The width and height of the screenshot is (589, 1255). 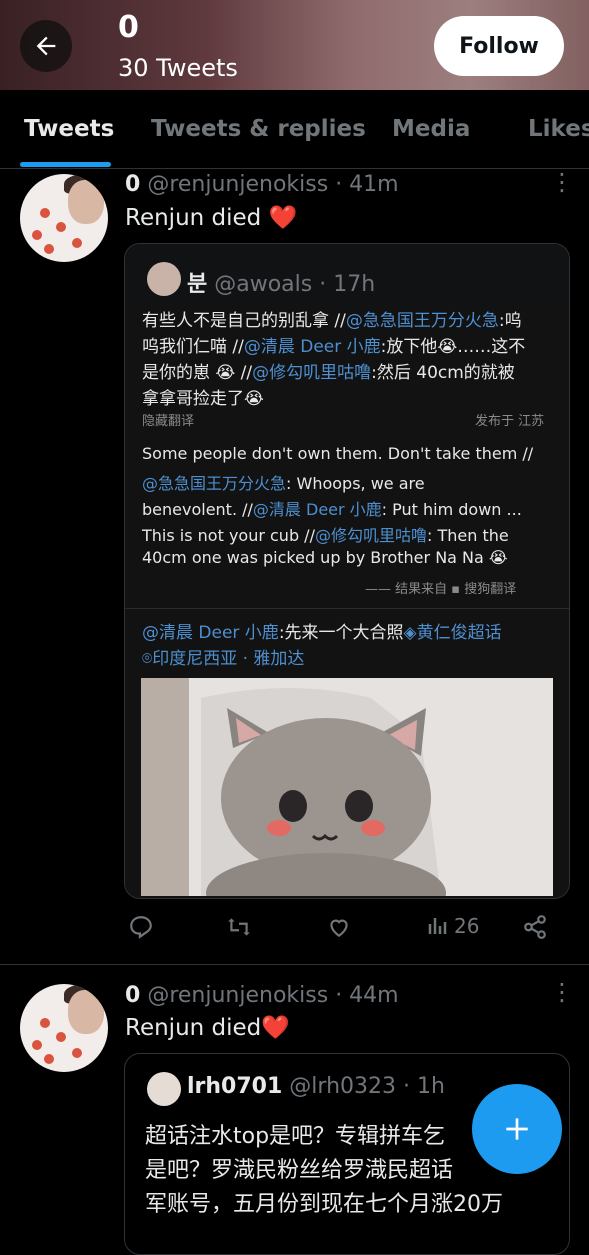 I want to click on retweet-icon, so click(x=239, y=927).